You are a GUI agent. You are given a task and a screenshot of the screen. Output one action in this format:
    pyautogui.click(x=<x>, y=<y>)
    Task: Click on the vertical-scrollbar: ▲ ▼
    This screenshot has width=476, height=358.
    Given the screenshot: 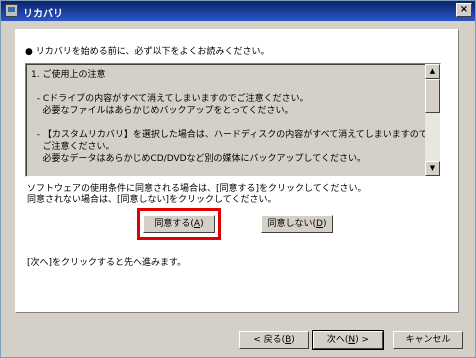 What is the action you would take?
    pyautogui.click(x=432, y=120)
    